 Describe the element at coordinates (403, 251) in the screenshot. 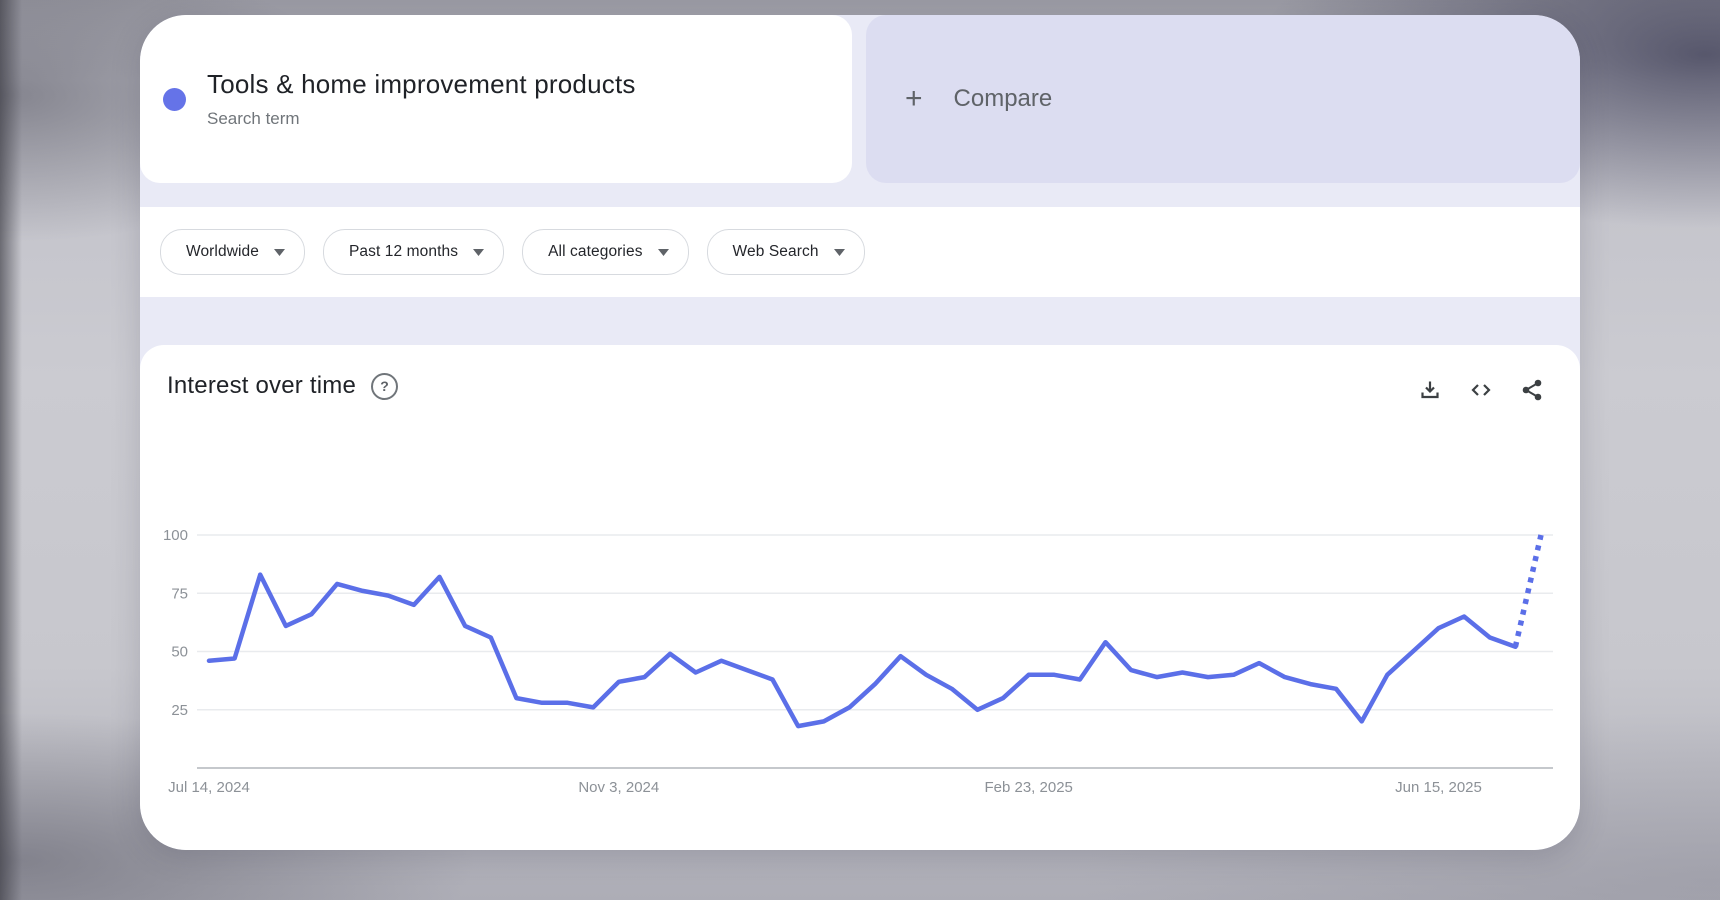

I see `time-range-filter-label: Past 12 months` at that location.